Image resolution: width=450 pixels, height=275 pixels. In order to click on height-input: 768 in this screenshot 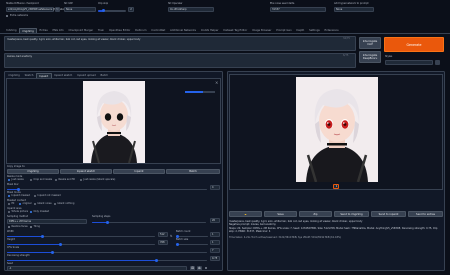, I will do `click(163, 242)`.